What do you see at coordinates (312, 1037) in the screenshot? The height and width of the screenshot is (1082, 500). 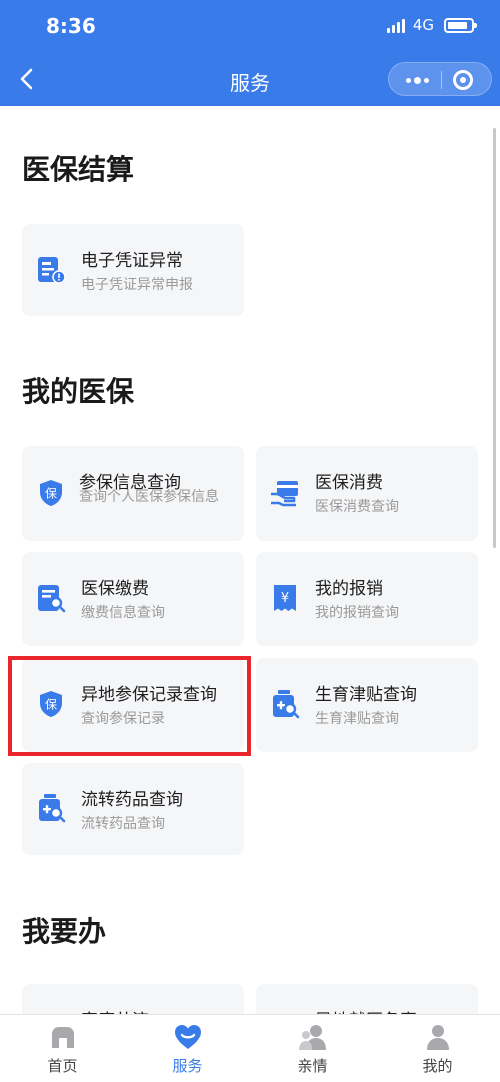 I see `family-icon` at bounding box center [312, 1037].